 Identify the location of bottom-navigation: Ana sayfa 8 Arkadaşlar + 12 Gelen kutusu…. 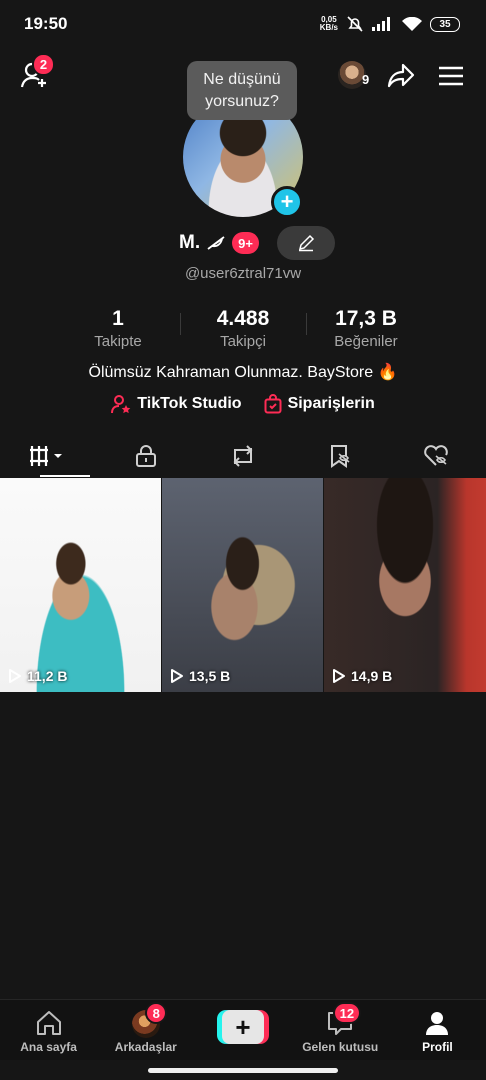
(243, 1029).